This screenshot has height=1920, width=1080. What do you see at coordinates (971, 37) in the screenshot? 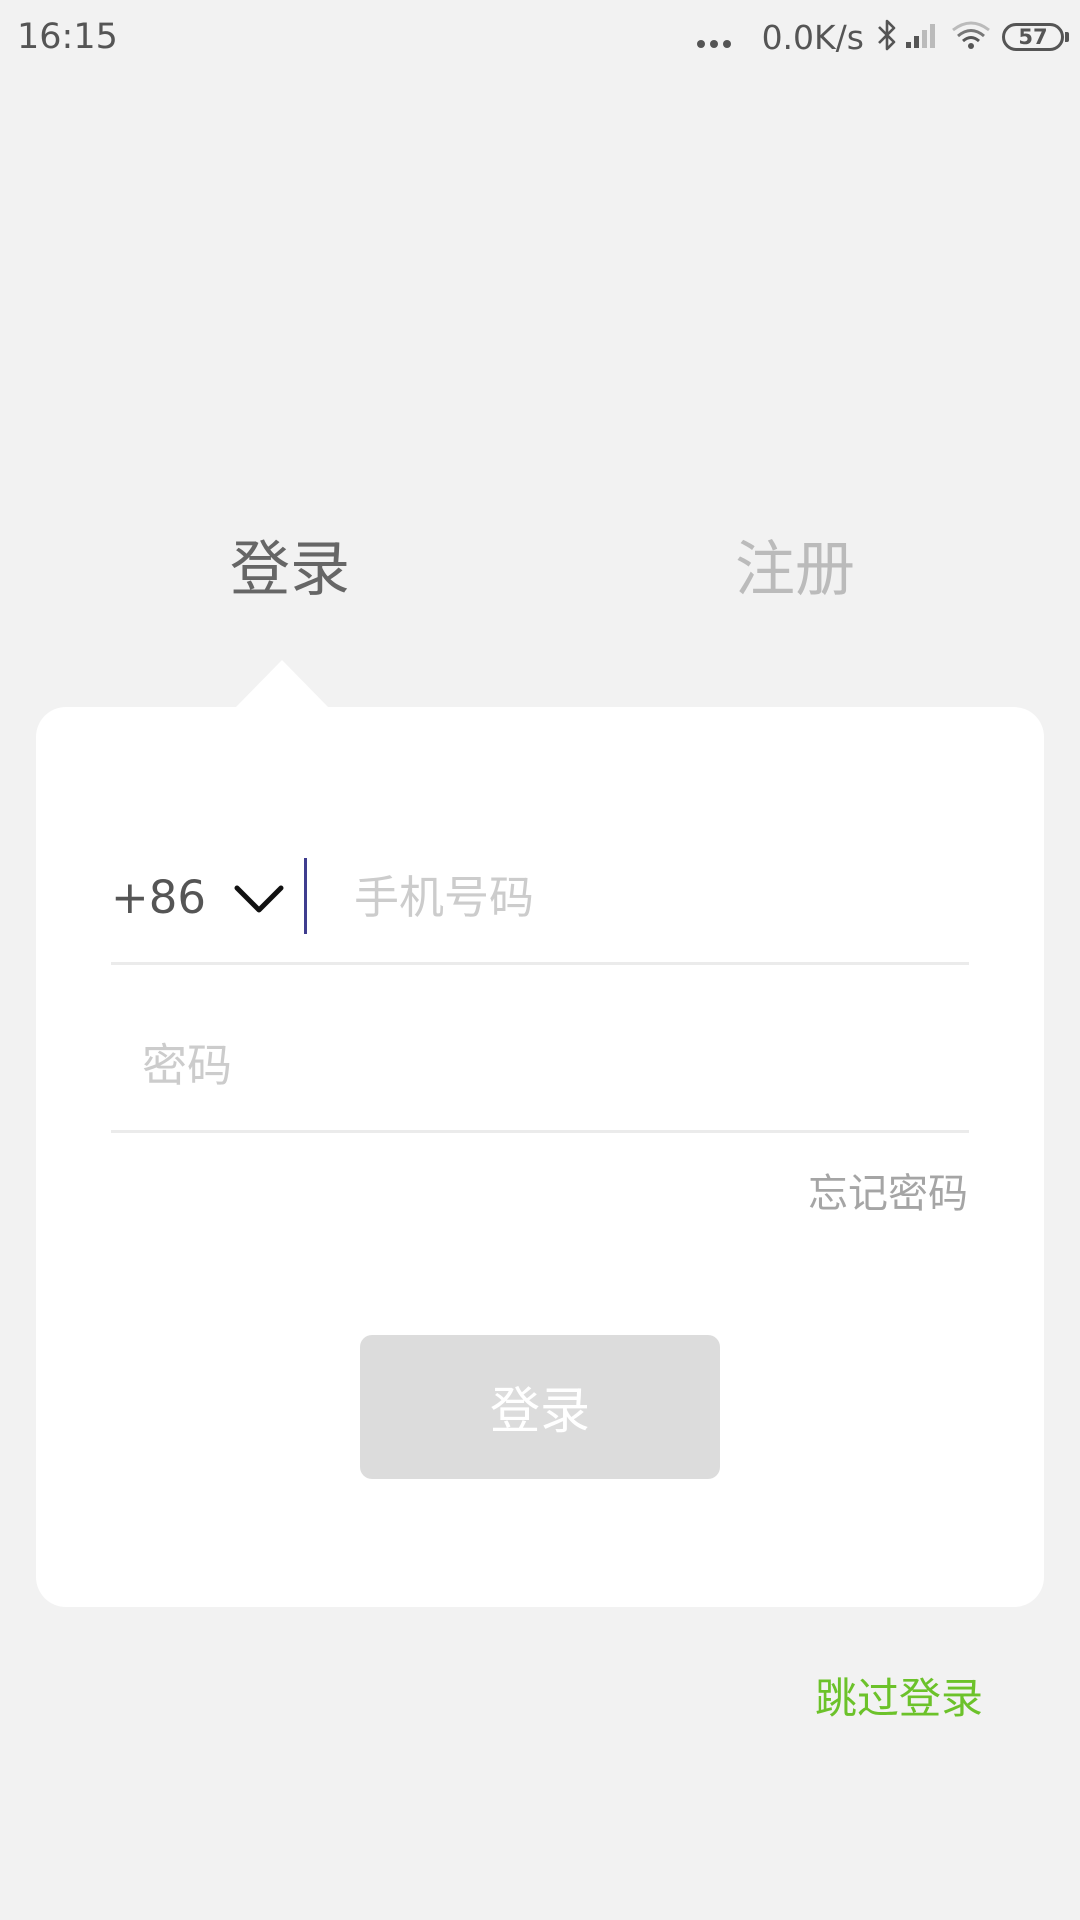
I see `wifi-icon` at bounding box center [971, 37].